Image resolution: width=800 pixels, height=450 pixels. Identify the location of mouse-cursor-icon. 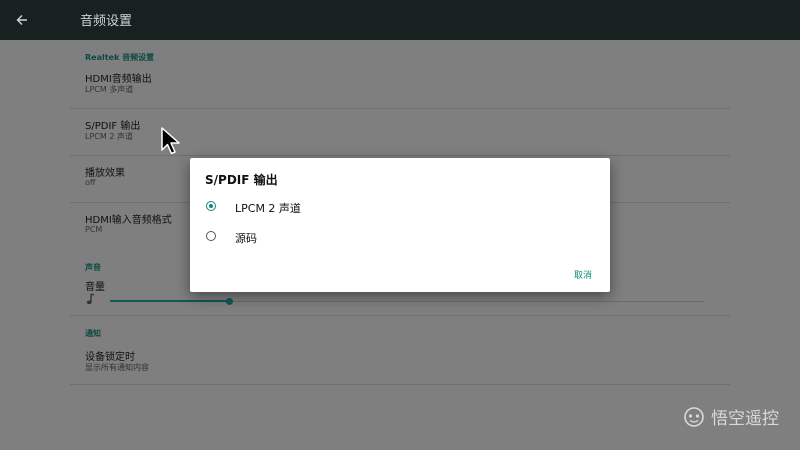
(170, 141).